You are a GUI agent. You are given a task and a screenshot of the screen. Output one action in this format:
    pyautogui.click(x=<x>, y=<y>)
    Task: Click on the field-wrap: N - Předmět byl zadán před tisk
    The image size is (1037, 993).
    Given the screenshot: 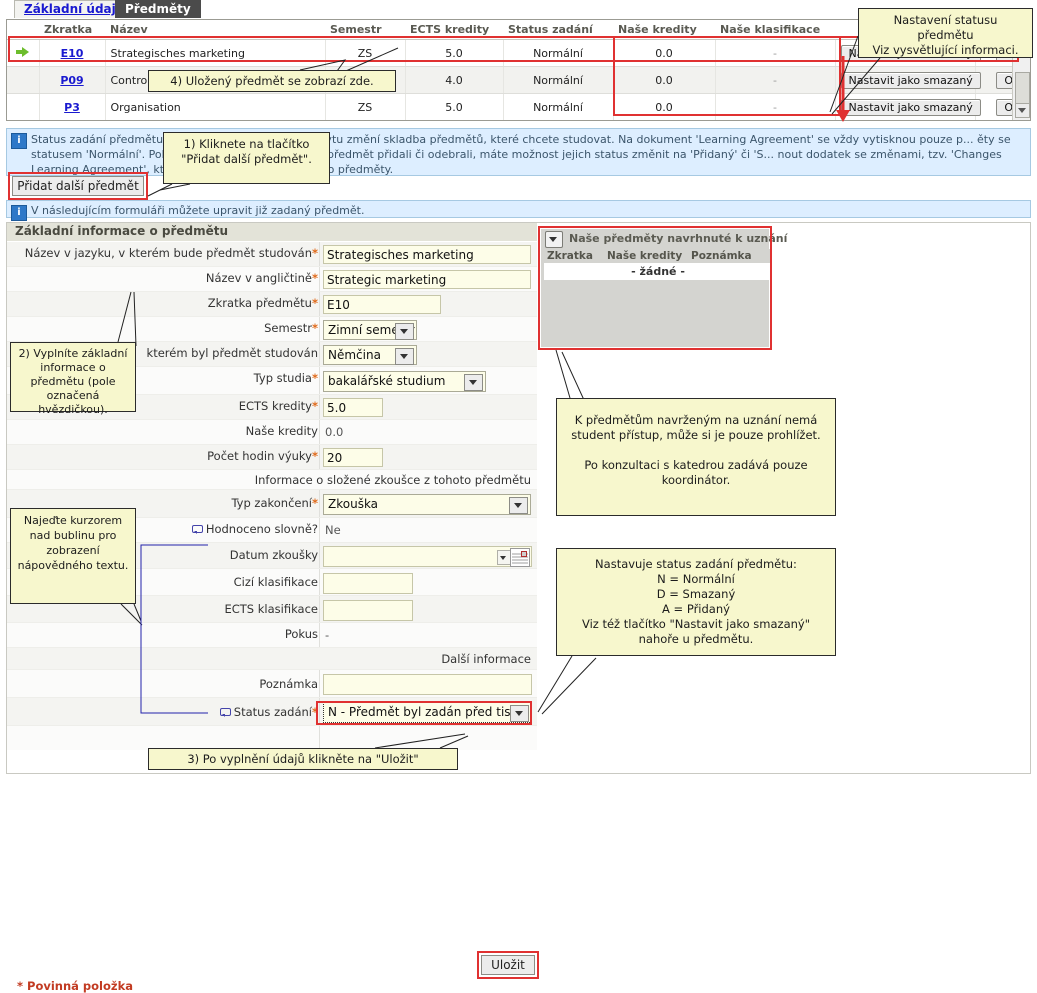 What is the action you would take?
    pyautogui.click(x=427, y=714)
    